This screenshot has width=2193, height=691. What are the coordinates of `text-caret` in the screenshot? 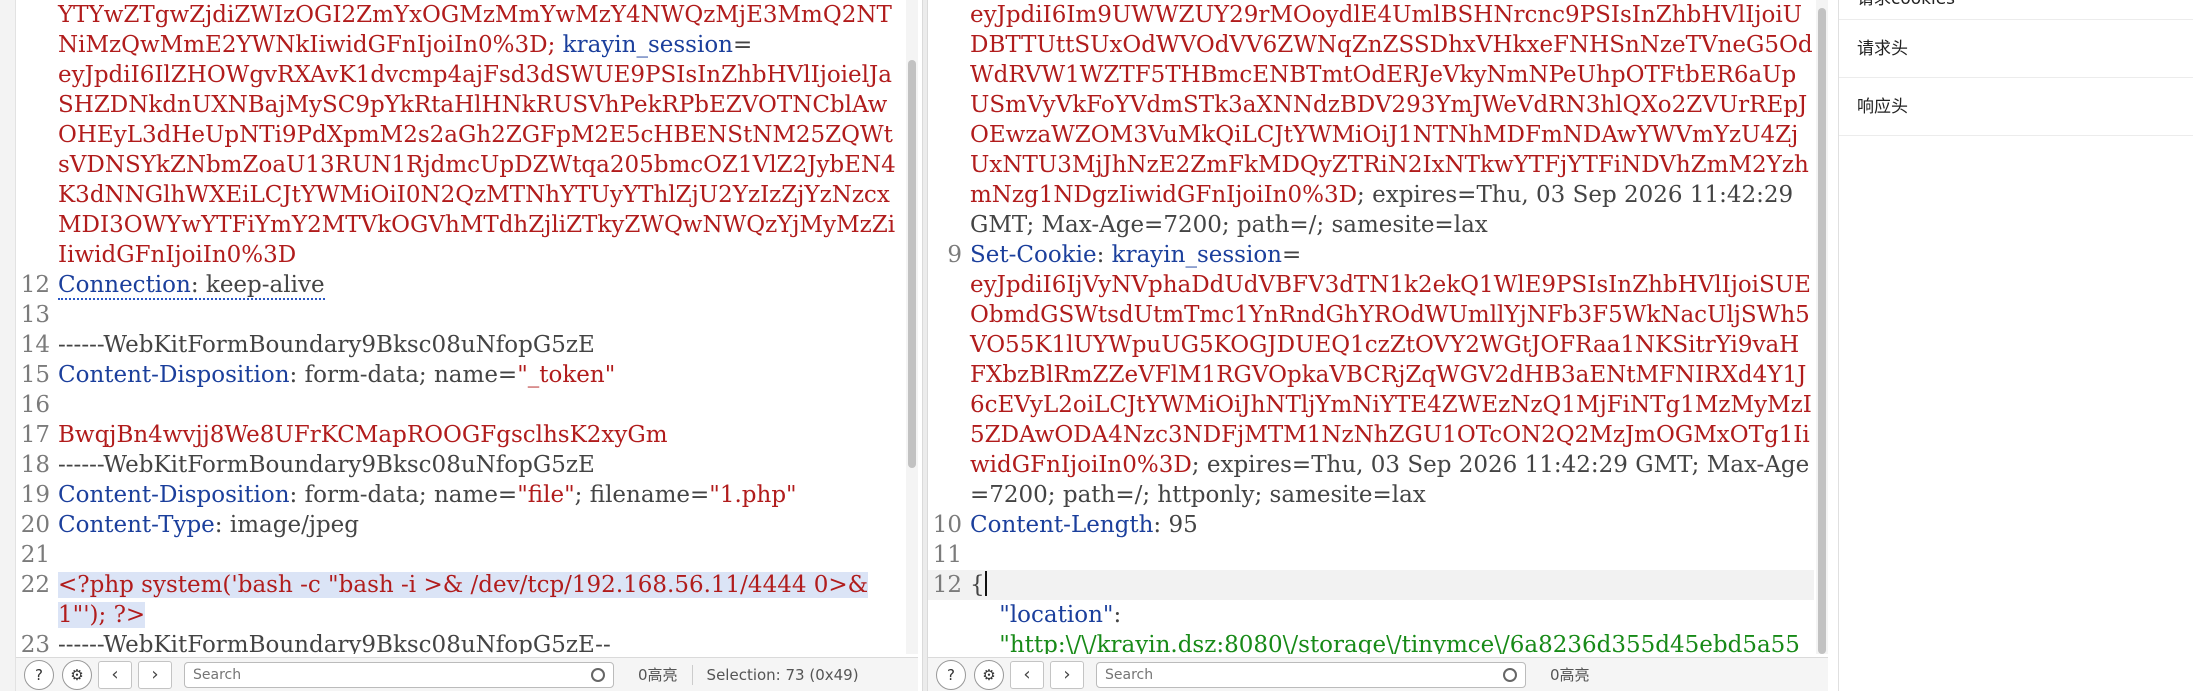 It's located at (985, 583).